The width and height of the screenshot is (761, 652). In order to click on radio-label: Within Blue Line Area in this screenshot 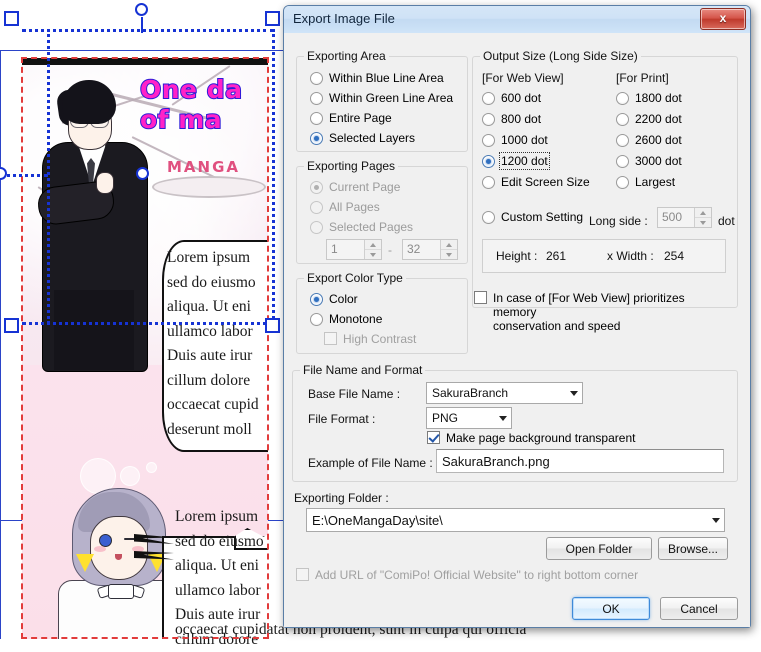, I will do `click(386, 78)`.